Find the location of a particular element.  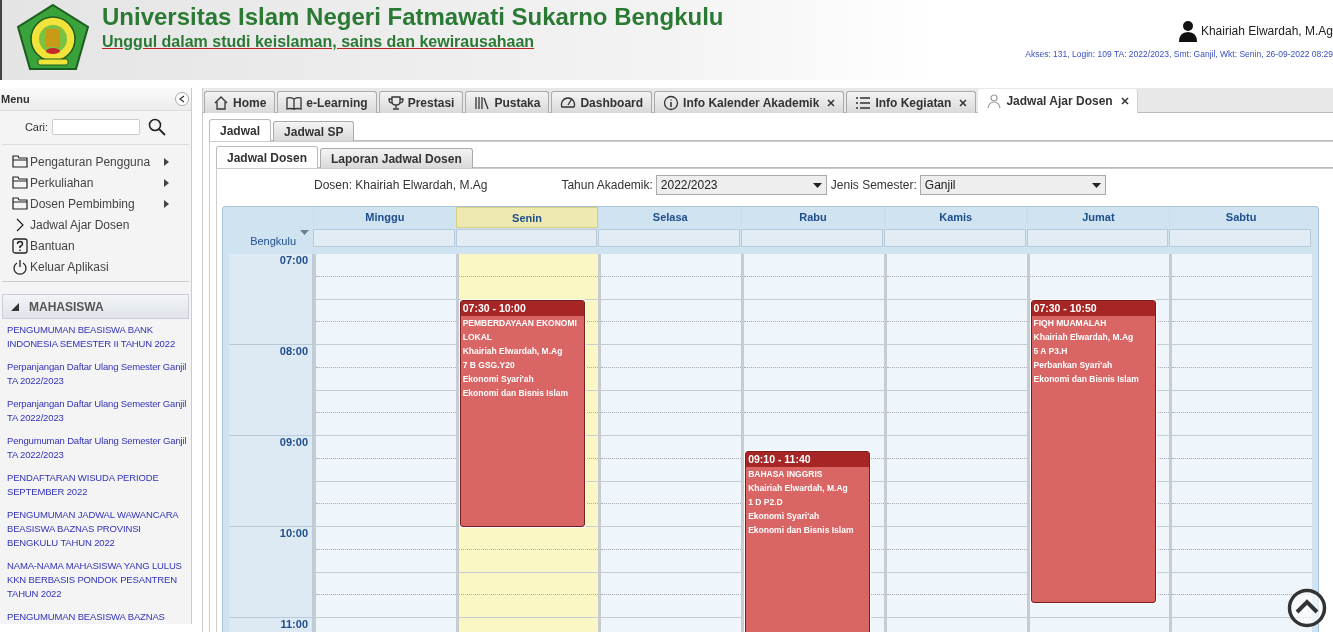

schedule-event: 07:30 - 10:50 FIQH MUAMALAH Khairiah Elwardah, M.Ag 5 A P3.H Perbankan Syari'ah Ekonomi dan Bisnis Islam is located at coordinates (1093, 451).